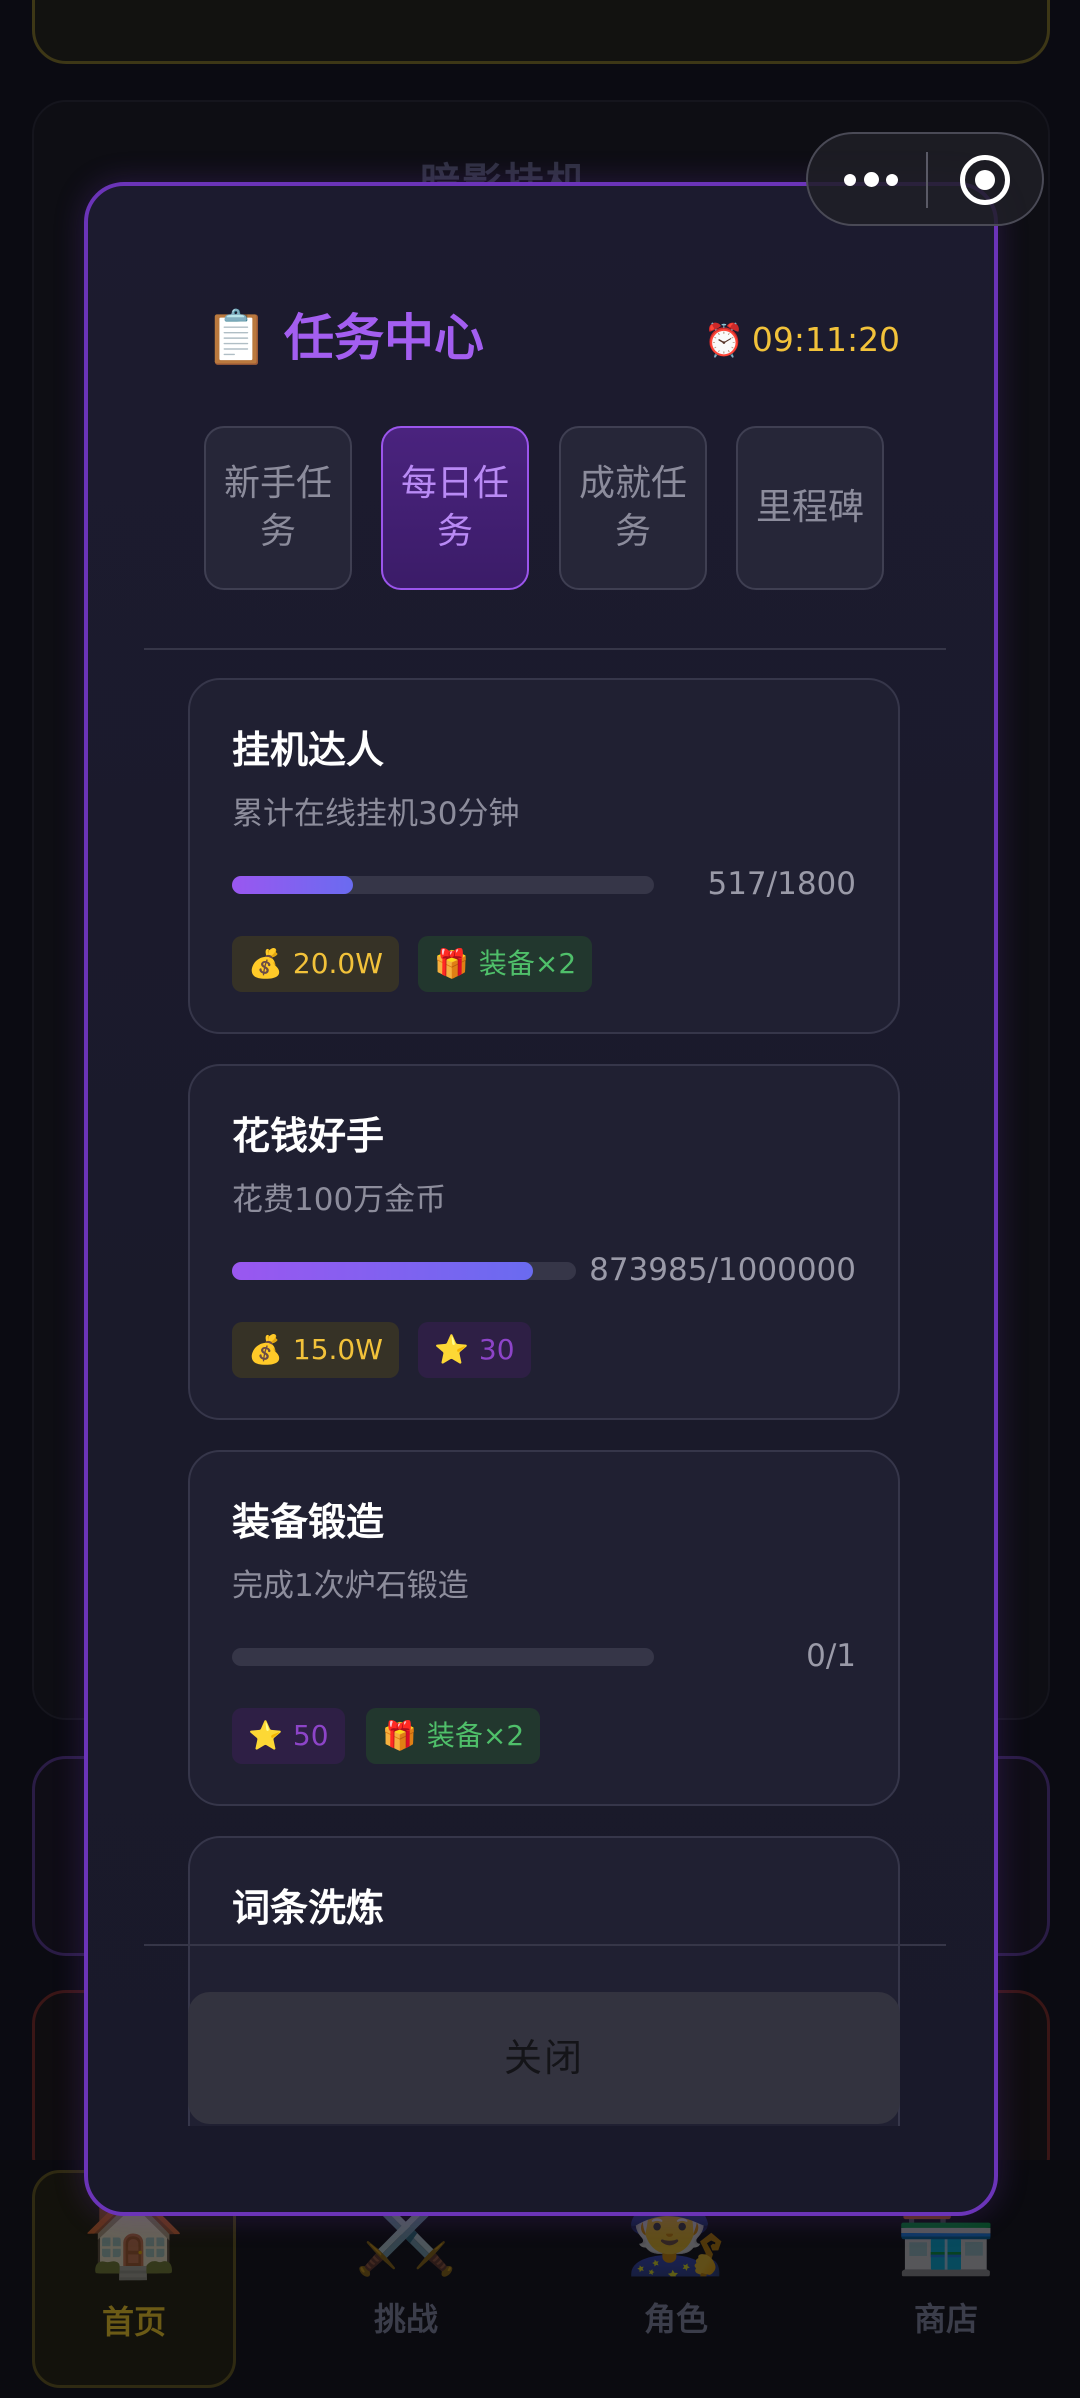 This screenshot has height=2398, width=1080. I want to click on tab-beginner: 新手任务, so click(278, 508).